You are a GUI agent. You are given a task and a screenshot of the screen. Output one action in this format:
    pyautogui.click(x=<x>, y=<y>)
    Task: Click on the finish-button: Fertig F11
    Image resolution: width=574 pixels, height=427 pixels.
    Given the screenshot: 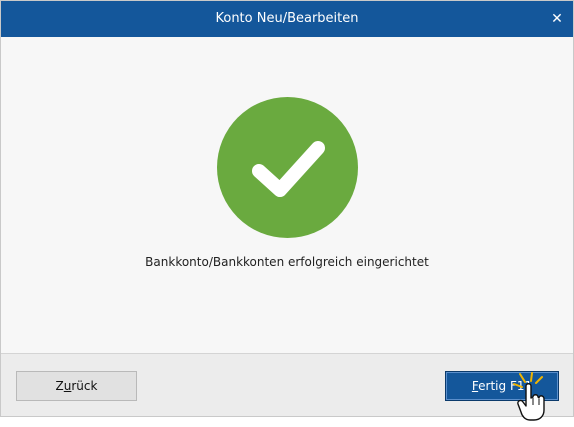 What is the action you would take?
    pyautogui.click(x=502, y=386)
    